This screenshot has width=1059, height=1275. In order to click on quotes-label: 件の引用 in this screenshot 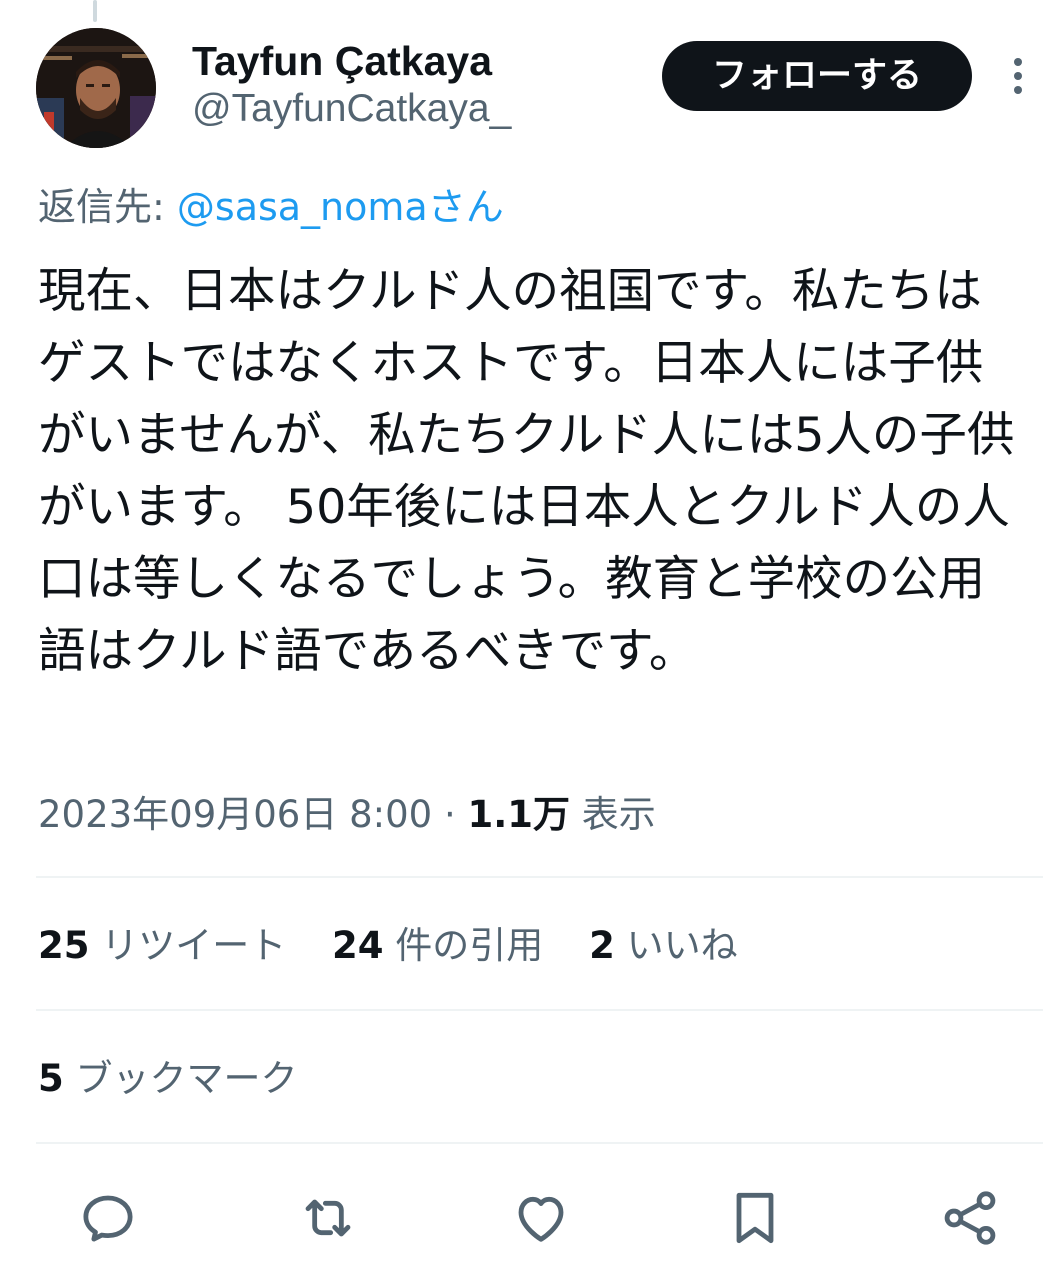, I will do `click(469, 945)`.